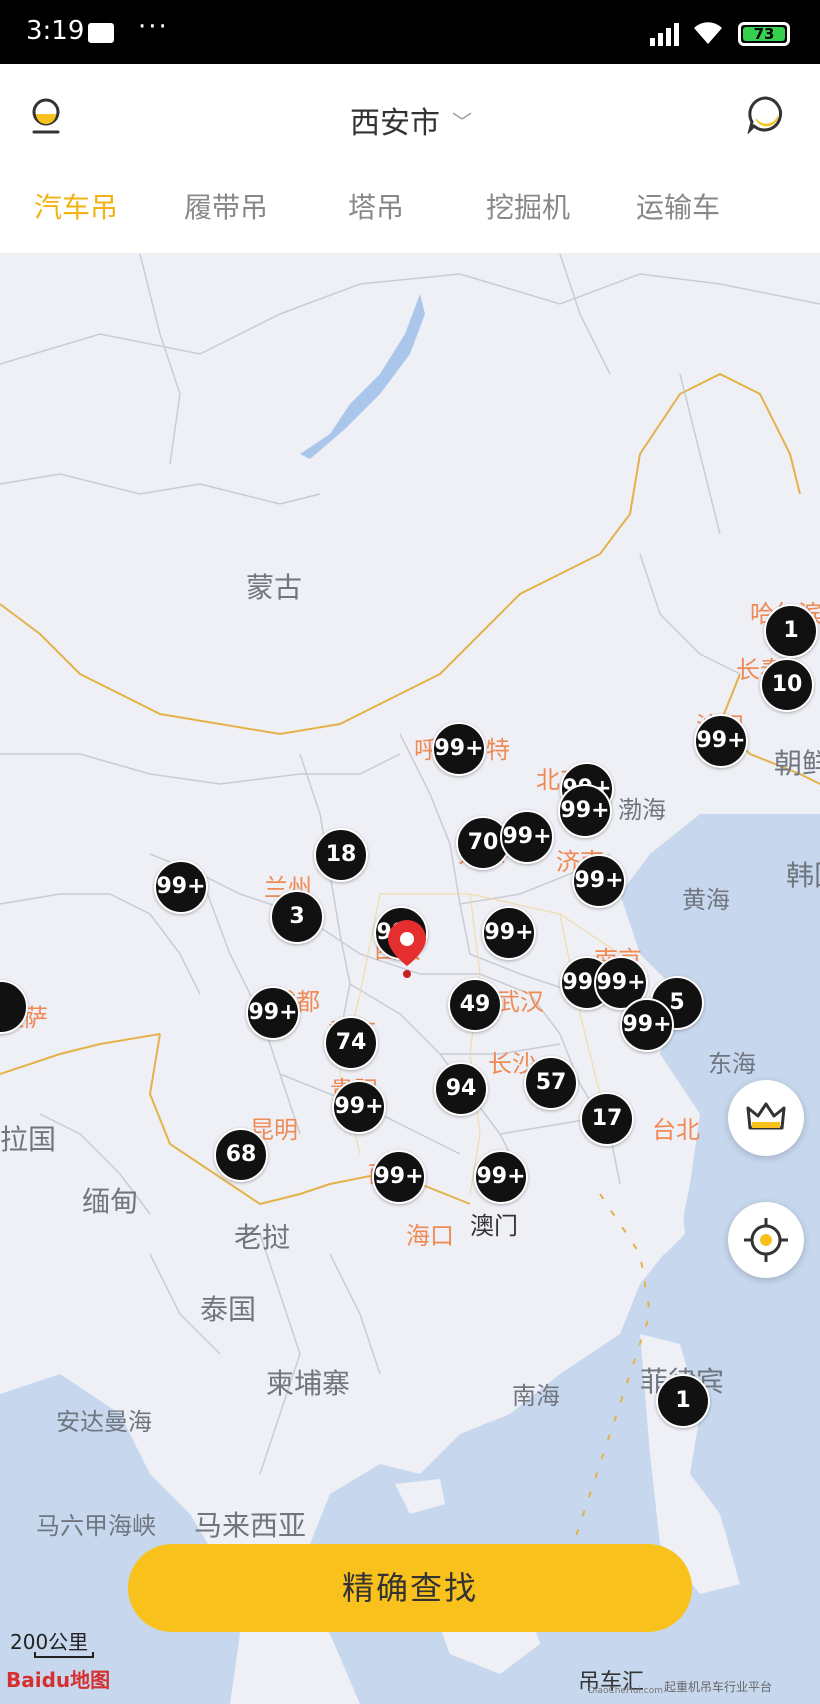 This screenshot has height=1704, width=820. What do you see at coordinates (28, 1139) in the screenshot?
I see `place-label-bangladesh: 拉国` at bounding box center [28, 1139].